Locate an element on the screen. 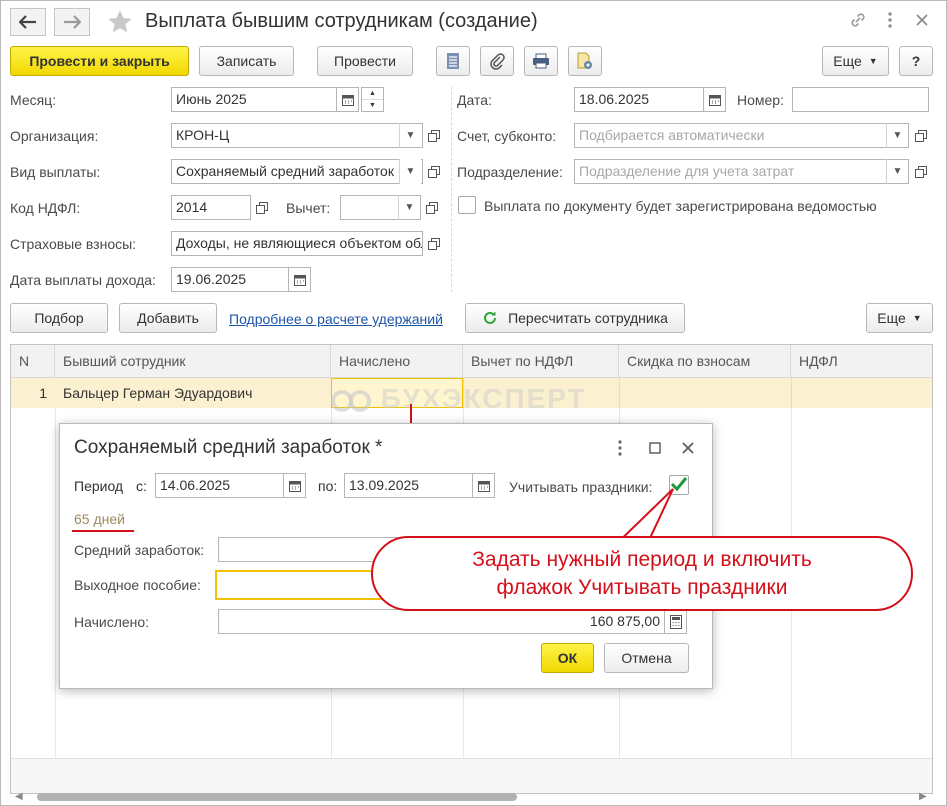 This screenshot has height=806, width=947. attach-button is located at coordinates (497, 61).